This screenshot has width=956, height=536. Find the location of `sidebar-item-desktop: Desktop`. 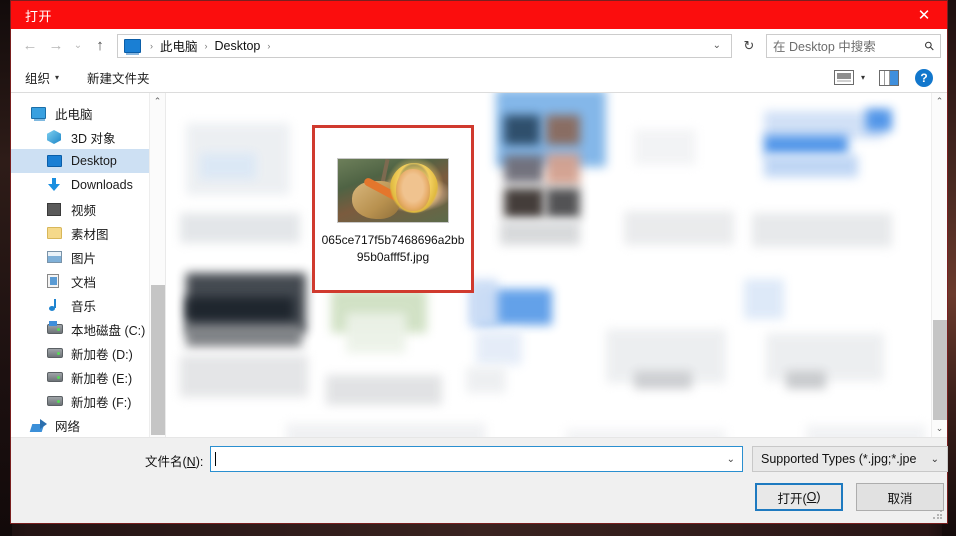

sidebar-item-desktop: Desktop is located at coordinates (88, 161).